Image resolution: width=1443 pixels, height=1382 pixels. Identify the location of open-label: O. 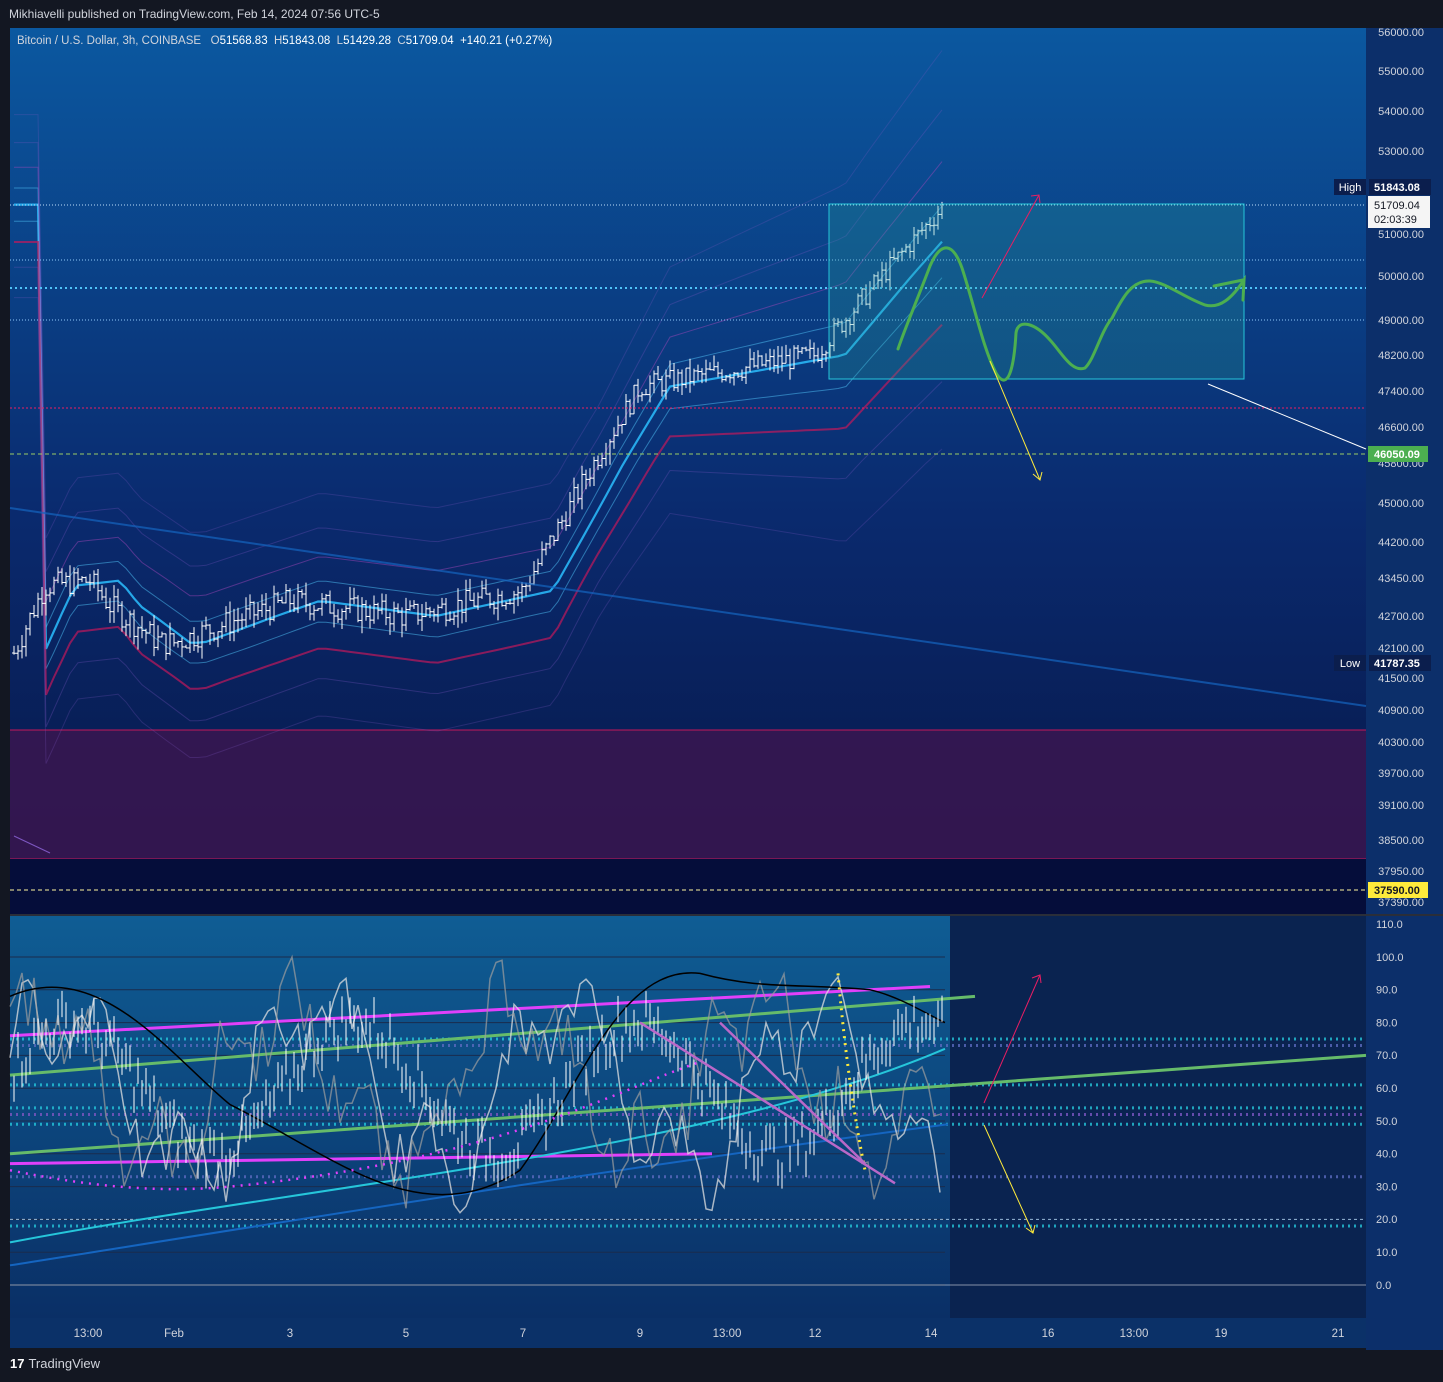
(215, 41).